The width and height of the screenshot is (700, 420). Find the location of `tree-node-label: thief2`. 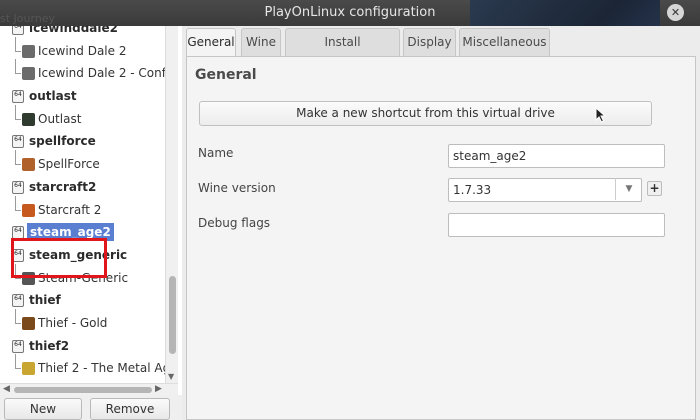

tree-node-label: thief2 is located at coordinates (49, 345).